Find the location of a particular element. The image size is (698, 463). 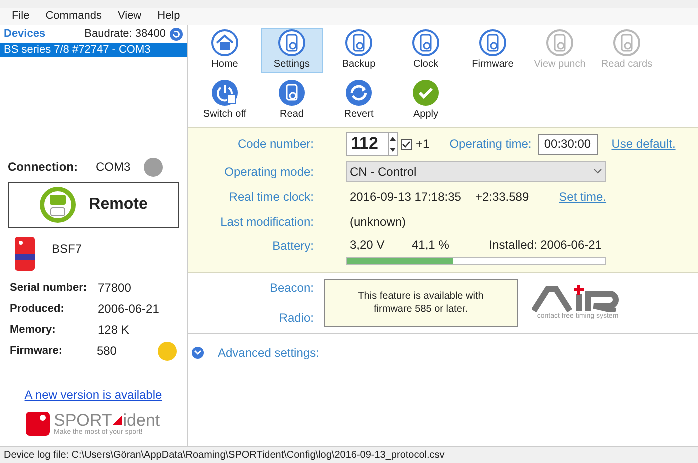

power-icon is located at coordinates (225, 93).